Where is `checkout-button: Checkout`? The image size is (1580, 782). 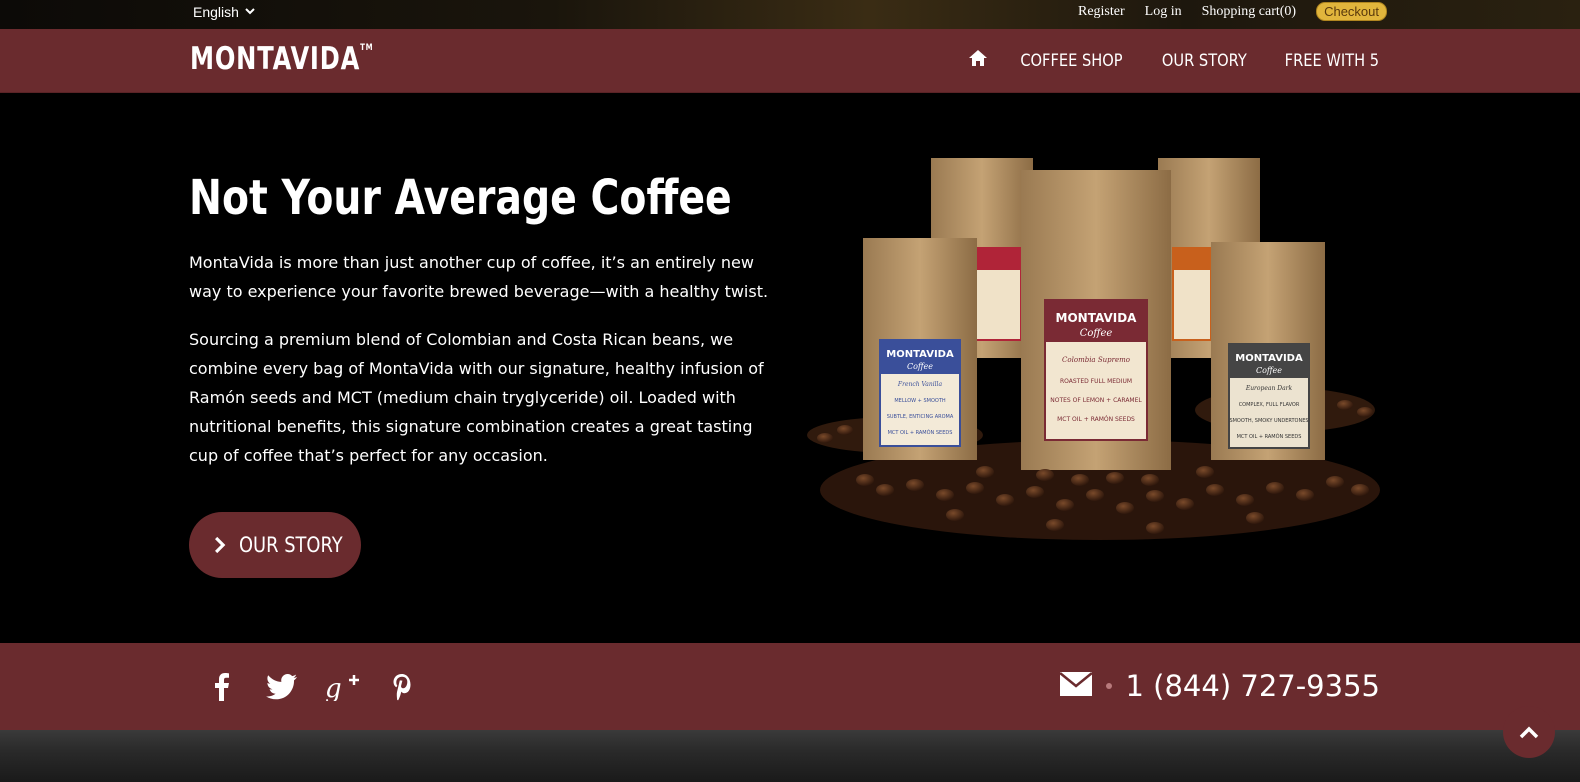
checkout-button: Checkout is located at coordinates (1351, 11).